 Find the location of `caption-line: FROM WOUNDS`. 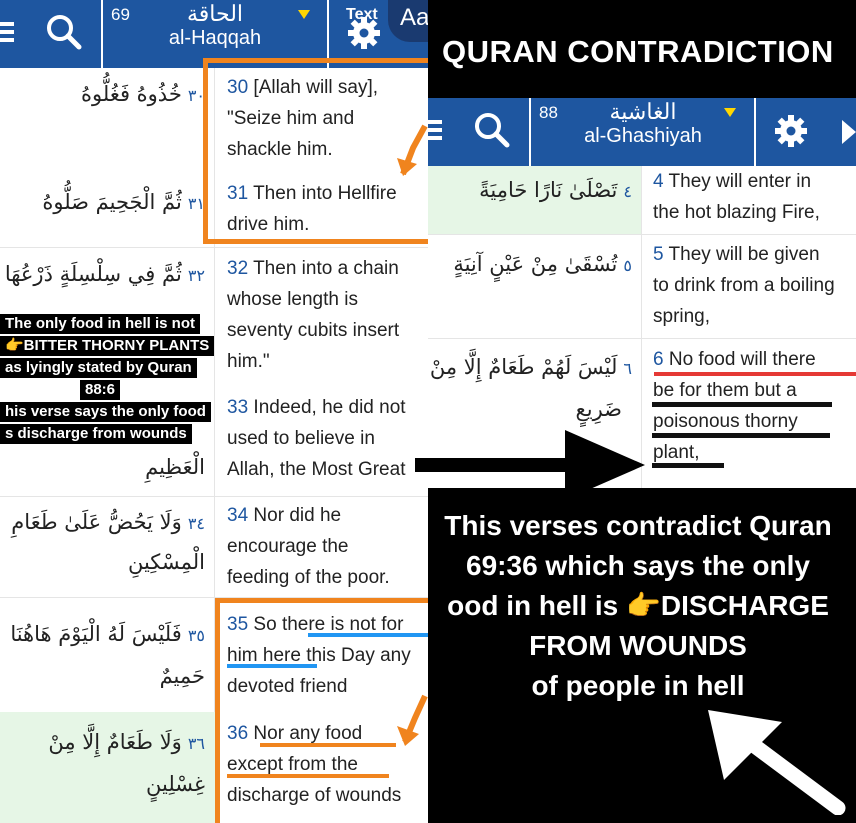

caption-line: FROM WOUNDS is located at coordinates (638, 645).